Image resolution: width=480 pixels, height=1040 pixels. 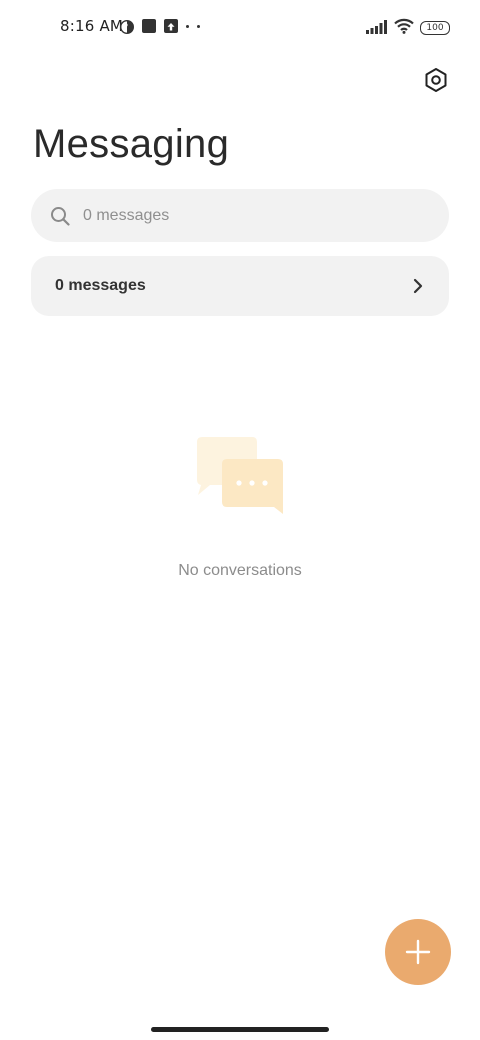 I want to click on new-conversation-button, so click(x=418, y=952).